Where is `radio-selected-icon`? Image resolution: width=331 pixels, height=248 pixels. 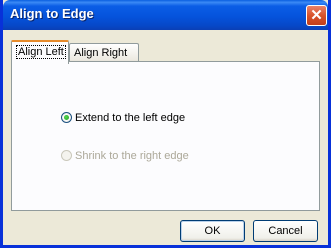
radio-selected-icon is located at coordinates (66, 117).